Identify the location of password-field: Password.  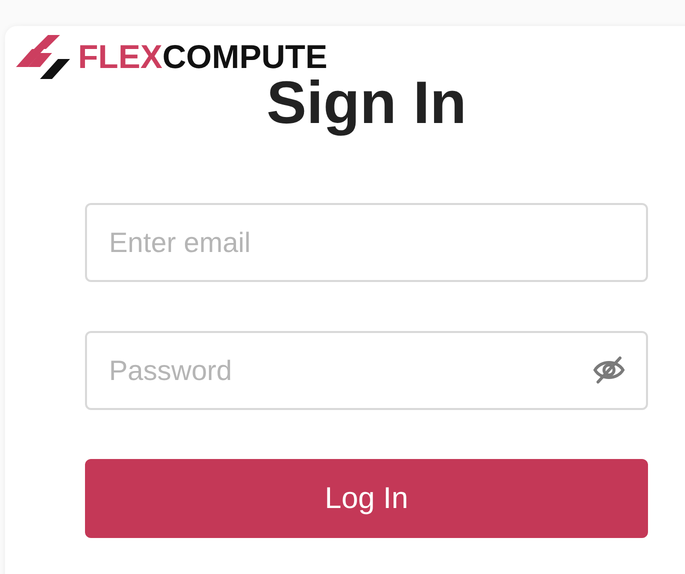
(366, 370).